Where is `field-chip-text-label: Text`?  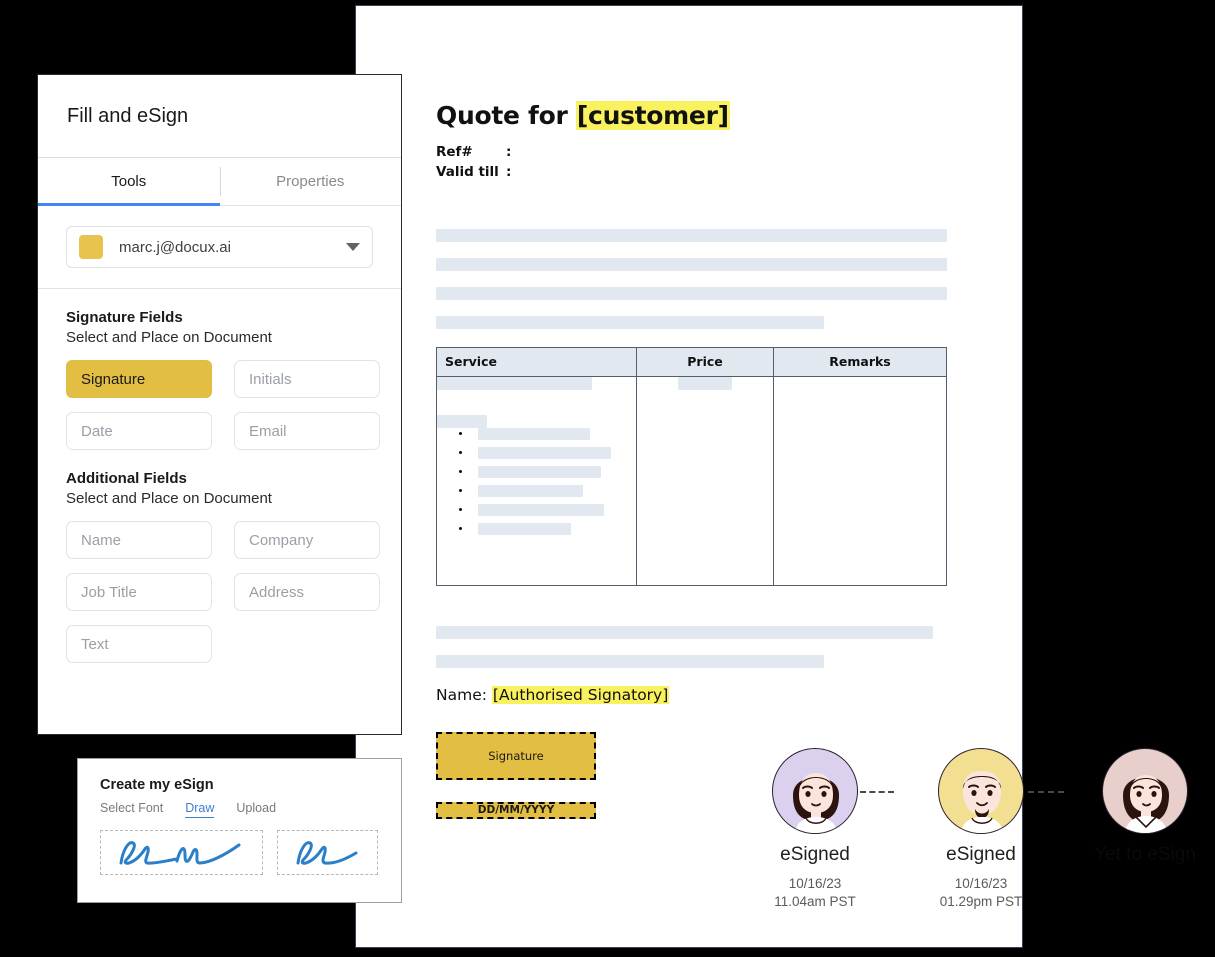 field-chip-text-label: Text is located at coordinates (95, 644).